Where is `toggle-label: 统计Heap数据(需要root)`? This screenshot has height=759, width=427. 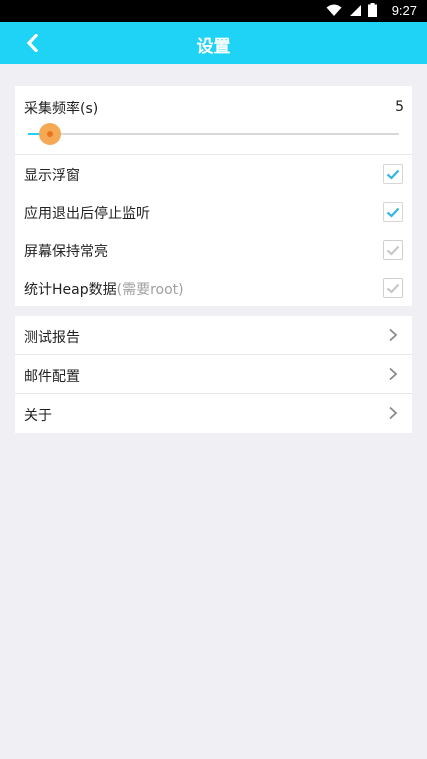
toggle-label: 统计Heap数据(需要root) is located at coordinates (104, 289).